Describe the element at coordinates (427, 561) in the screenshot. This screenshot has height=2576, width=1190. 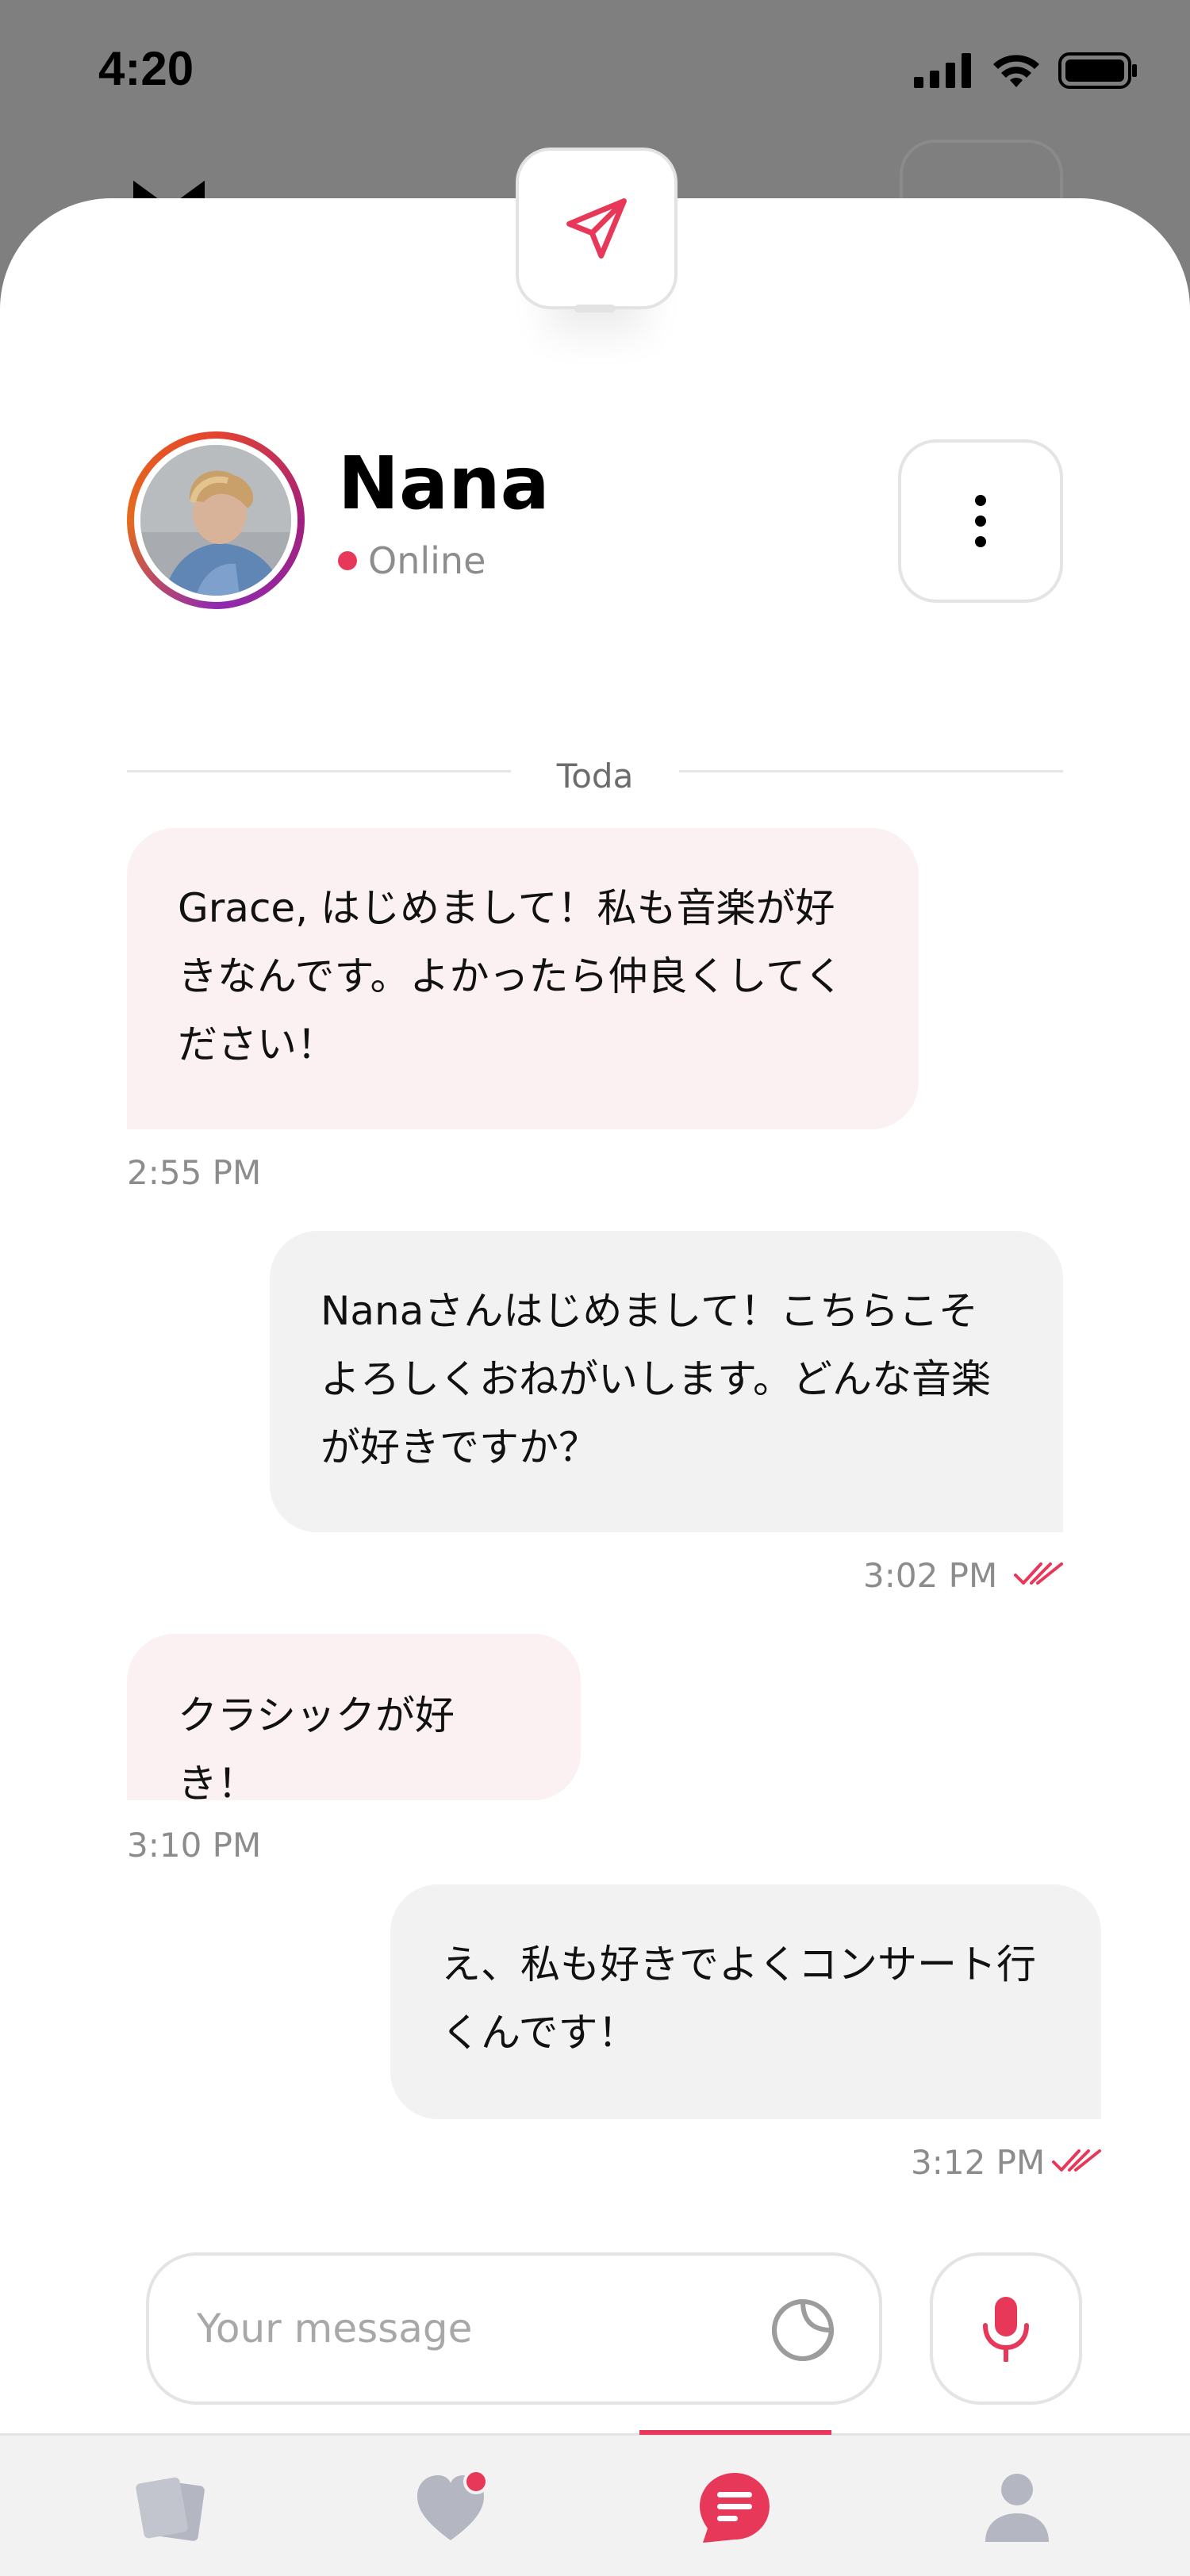
I see `online-label: Online` at that location.